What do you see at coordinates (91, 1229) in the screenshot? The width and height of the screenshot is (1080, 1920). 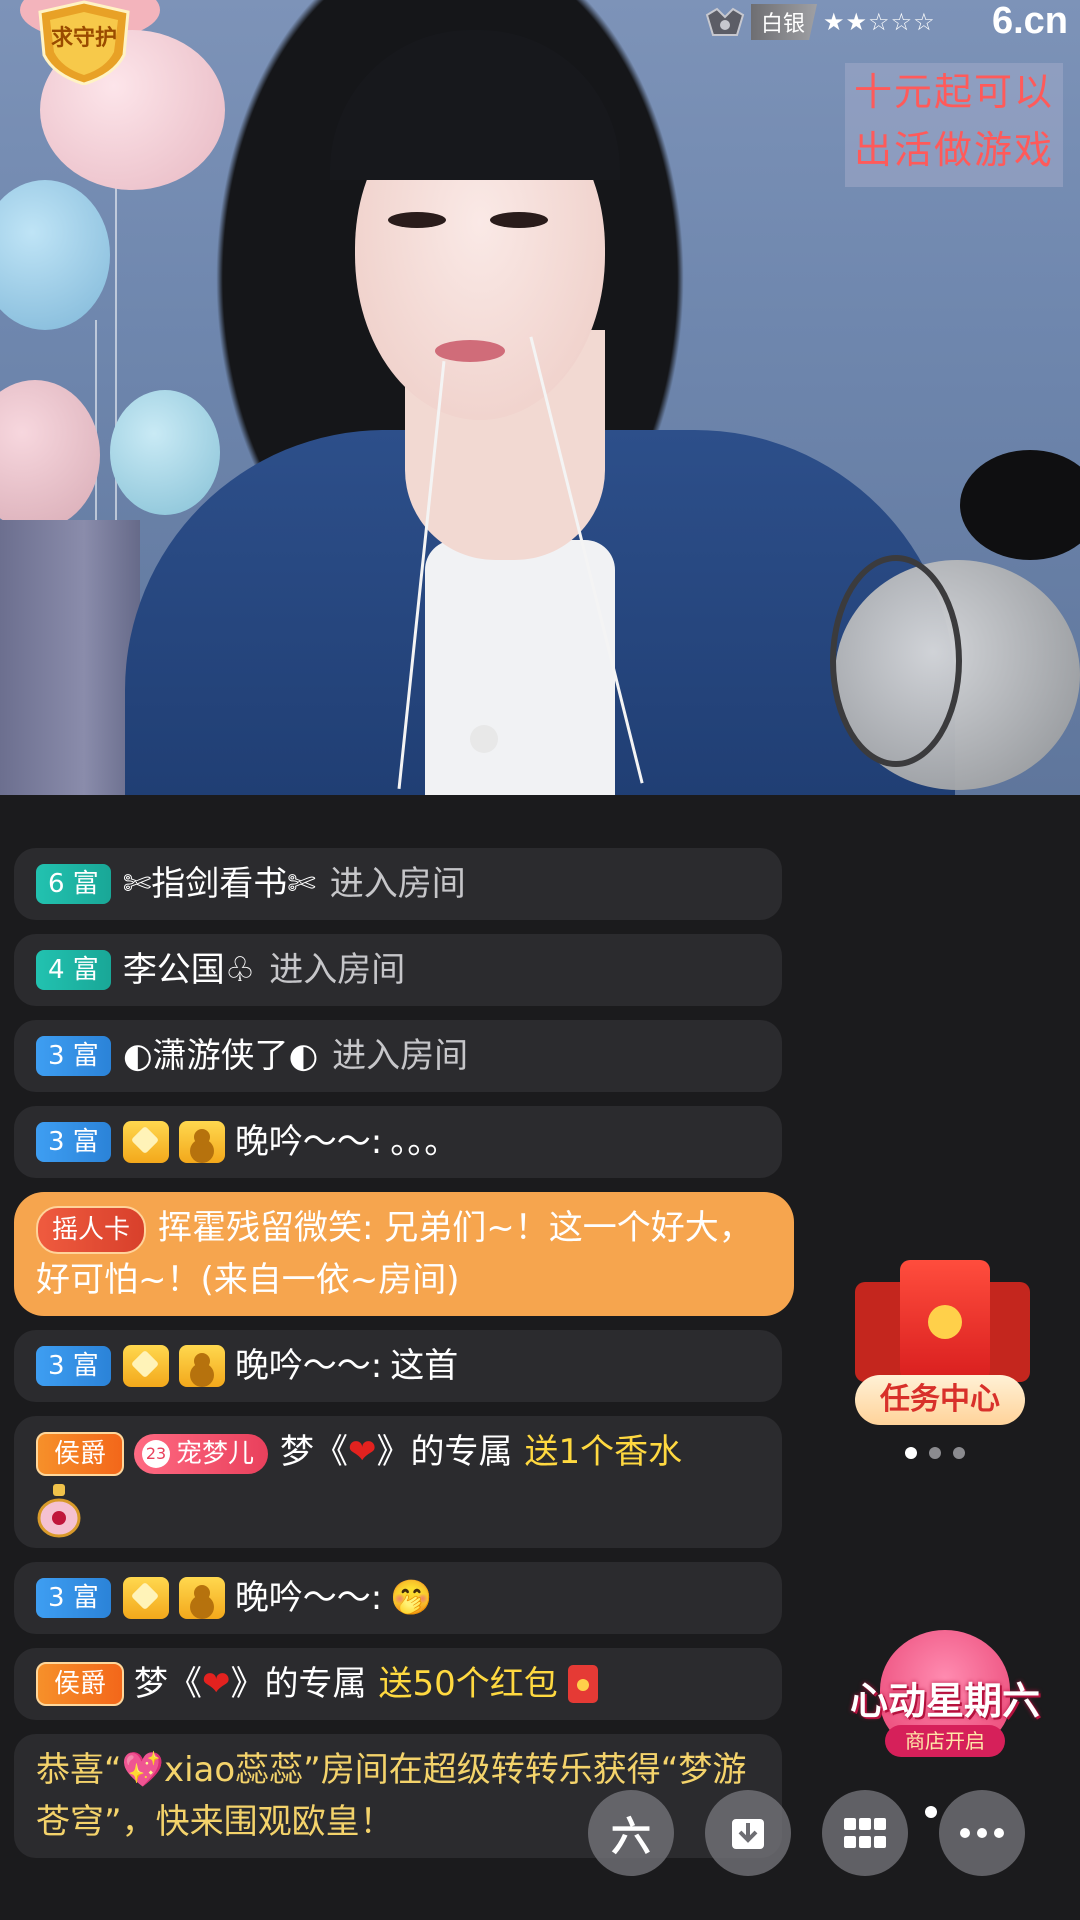 I see `summon-card-tag: 摇人卡` at bounding box center [91, 1229].